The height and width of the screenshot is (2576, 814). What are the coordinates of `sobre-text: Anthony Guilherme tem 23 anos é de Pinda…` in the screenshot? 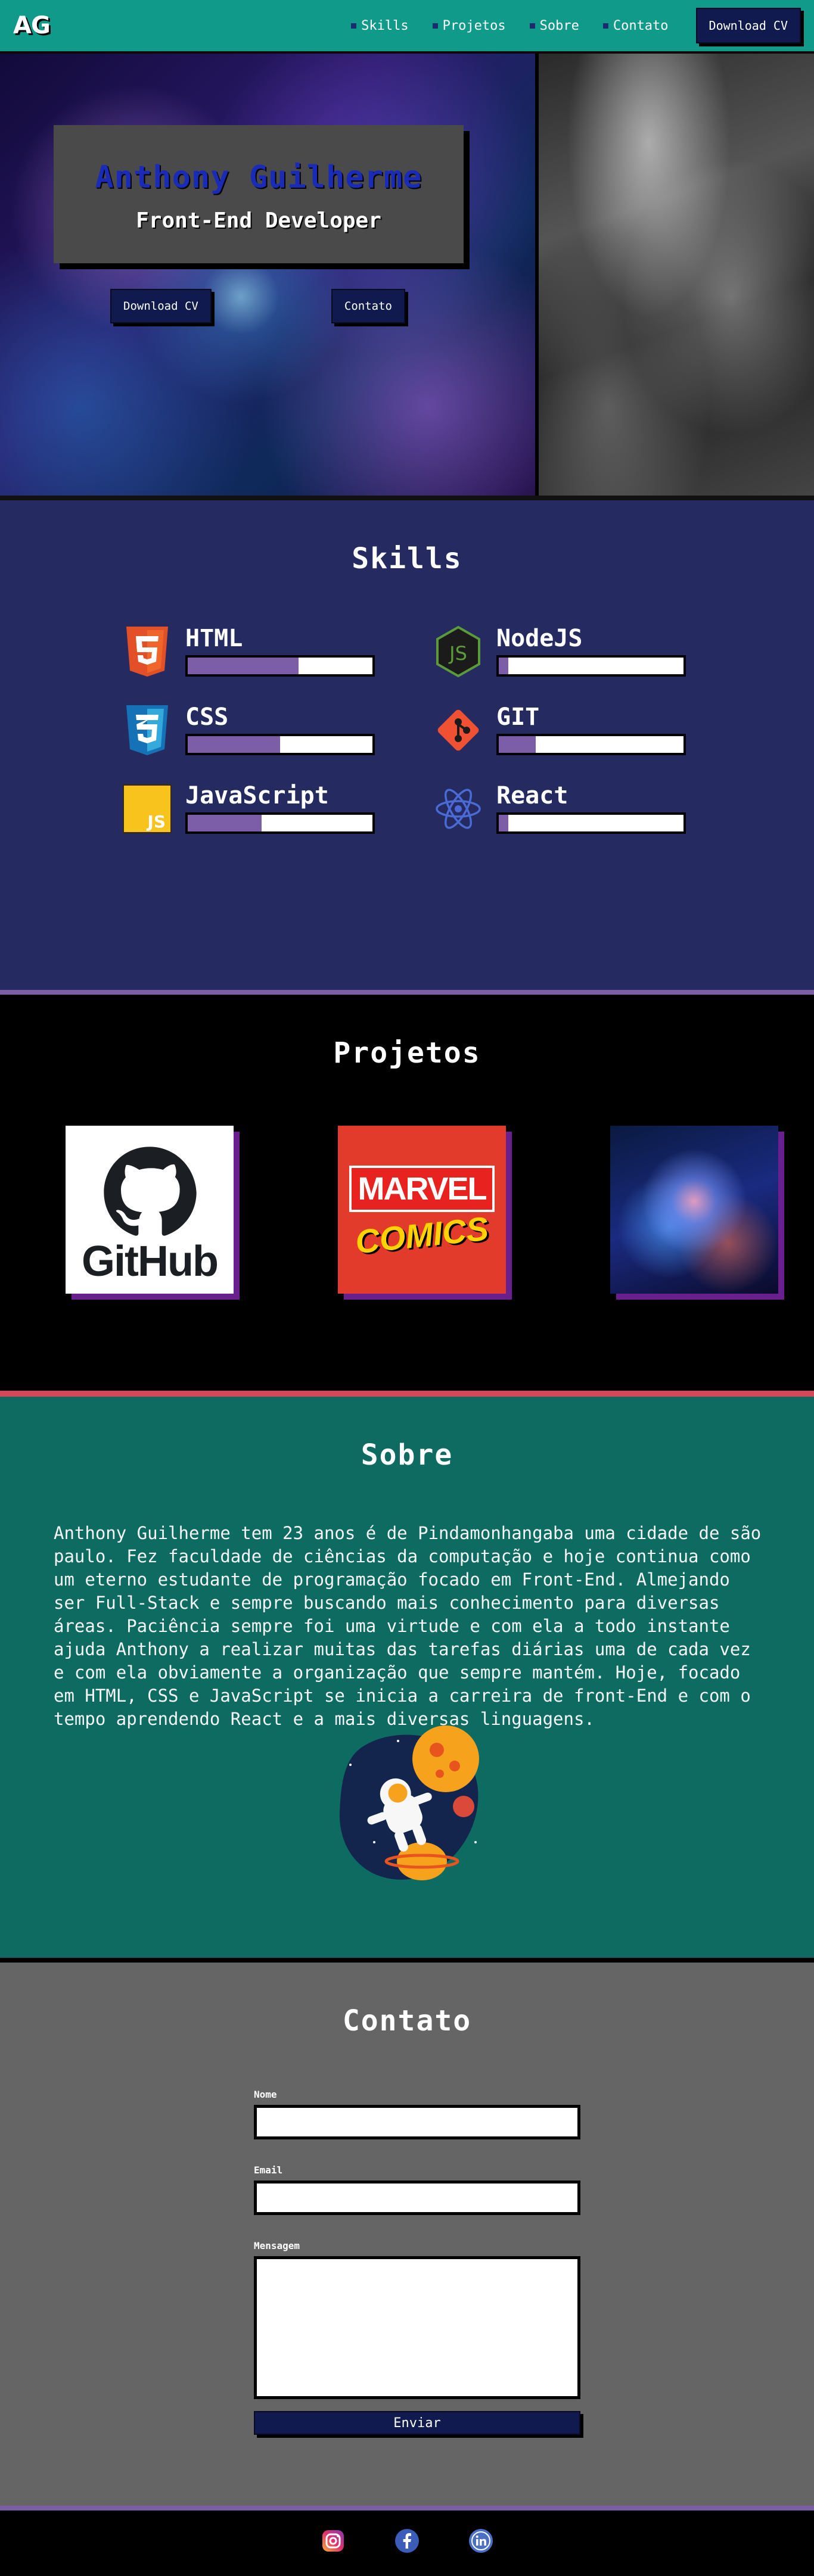 It's located at (408, 1626).